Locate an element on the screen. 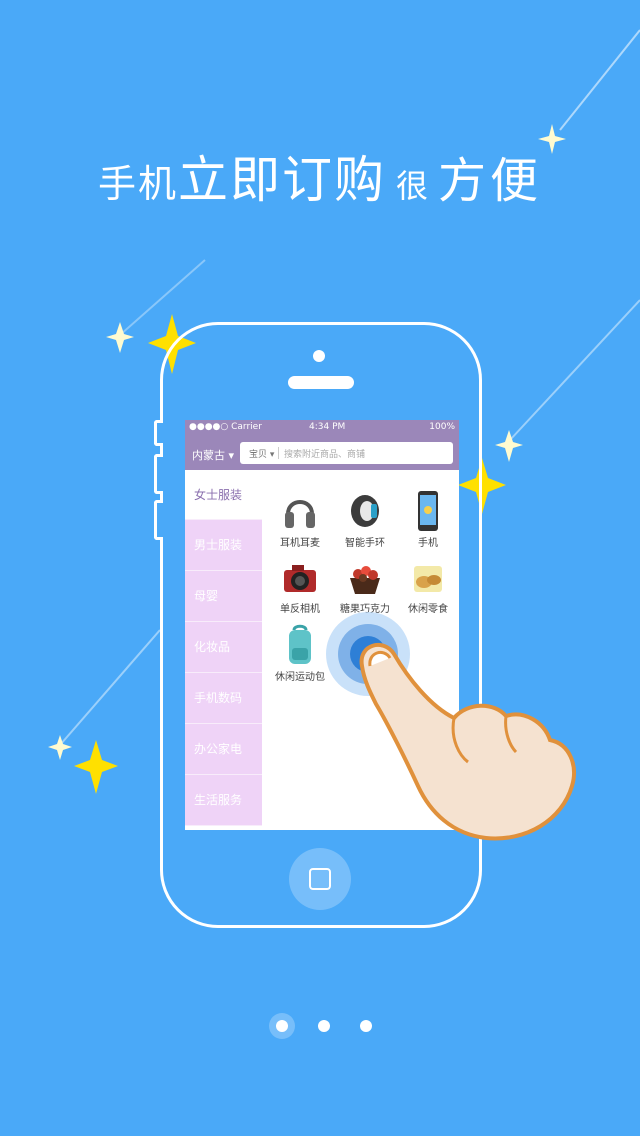 This screenshot has height=1136, width=640. phone-speaker is located at coordinates (321, 382).